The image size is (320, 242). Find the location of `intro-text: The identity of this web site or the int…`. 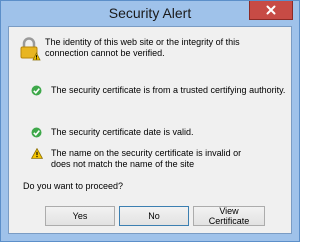

intro-text: The identity of this web site or the int… is located at coordinates (142, 47).